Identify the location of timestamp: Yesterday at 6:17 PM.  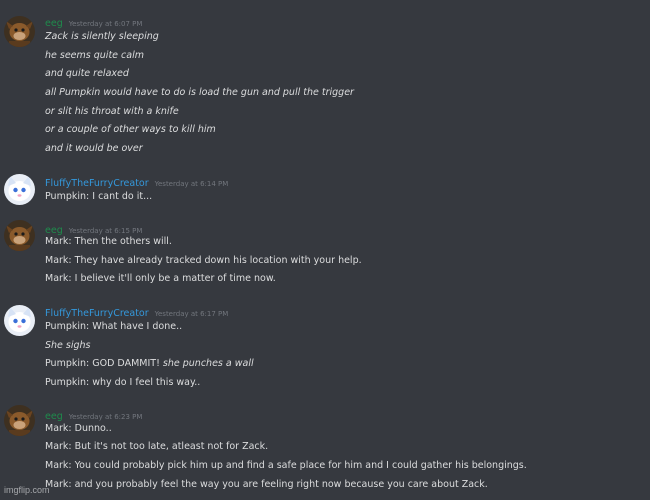
(191, 314).